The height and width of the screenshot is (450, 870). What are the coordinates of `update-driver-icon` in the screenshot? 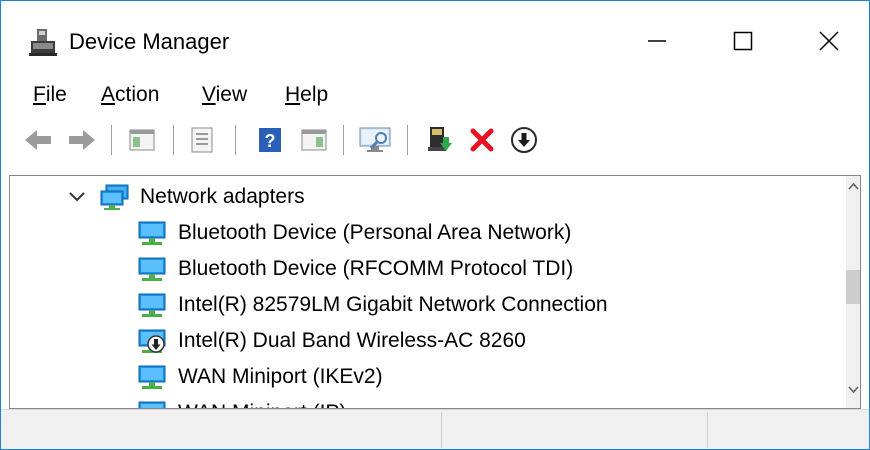 It's located at (440, 139).